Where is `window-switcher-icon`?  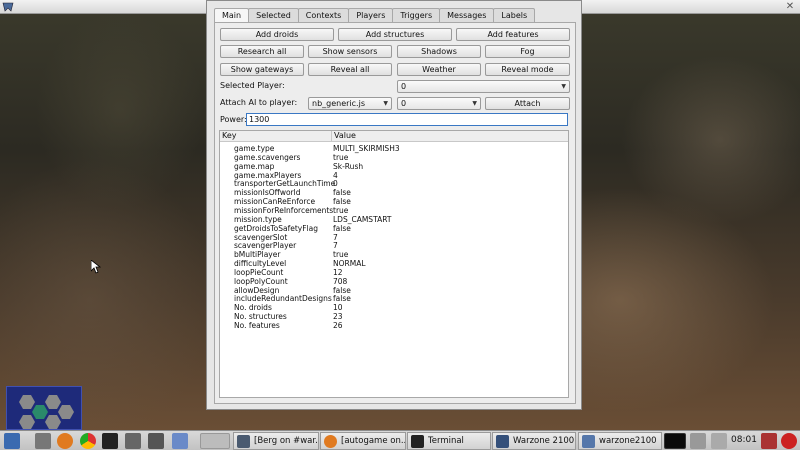 window-switcher-icon is located at coordinates (180, 441).